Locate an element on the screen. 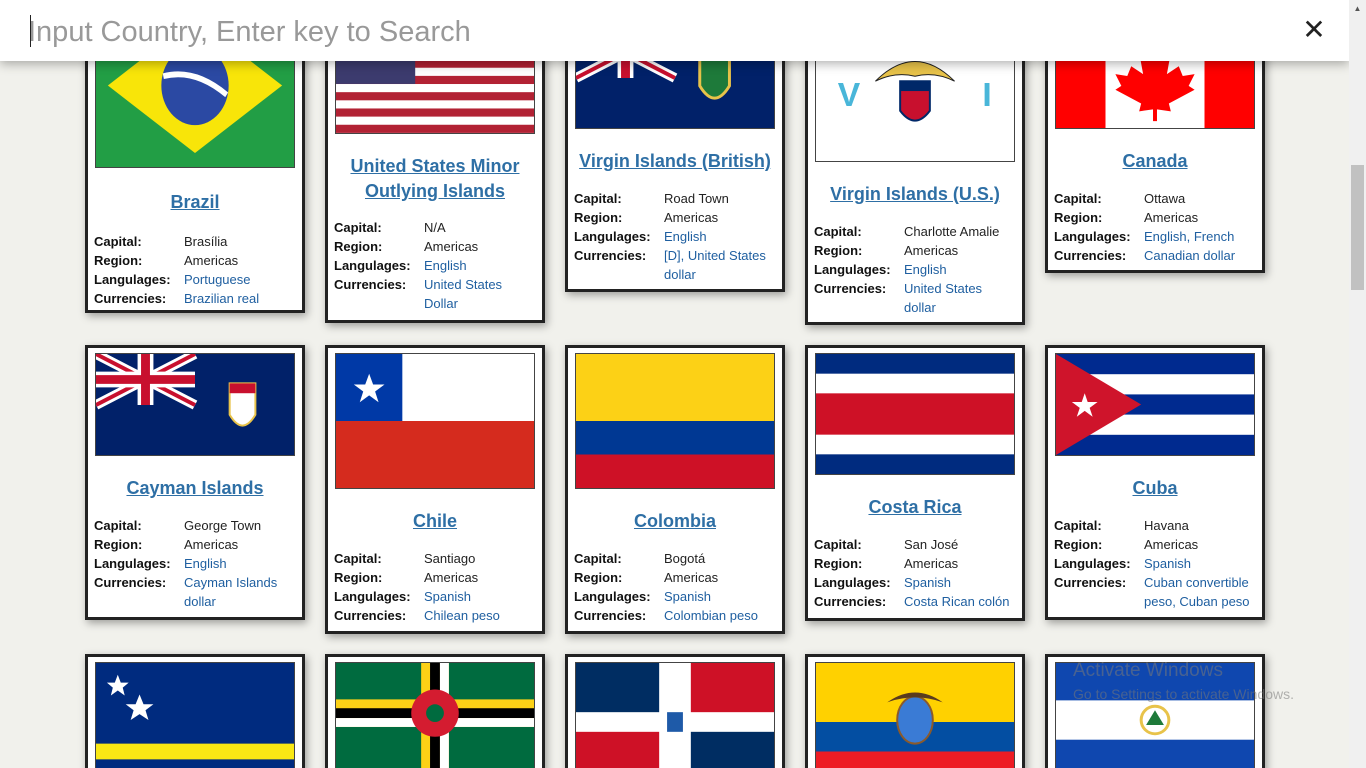 The image size is (1366, 768). currencies-value: Cayman Islands dollar is located at coordinates (231, 592).